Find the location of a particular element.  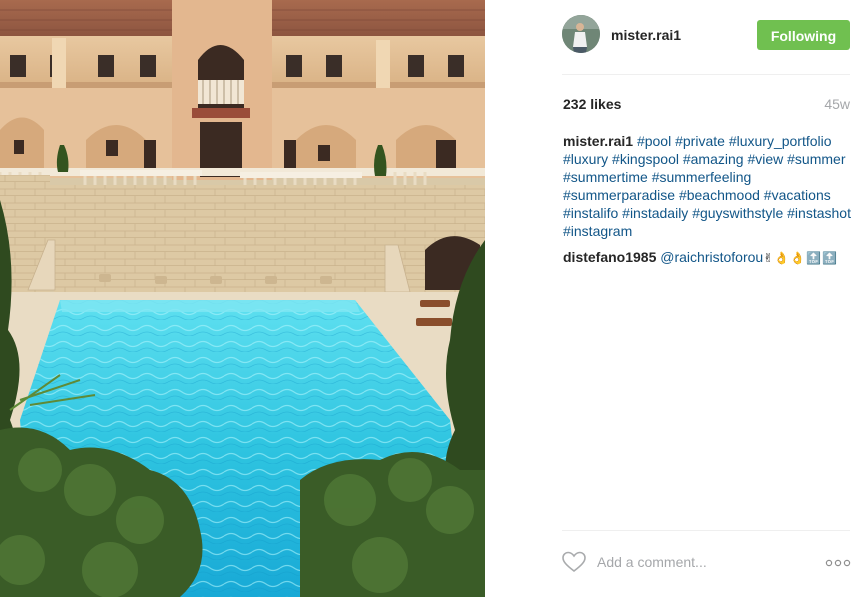

post-username: mister.rai1 is located at coordinates (646, 35).